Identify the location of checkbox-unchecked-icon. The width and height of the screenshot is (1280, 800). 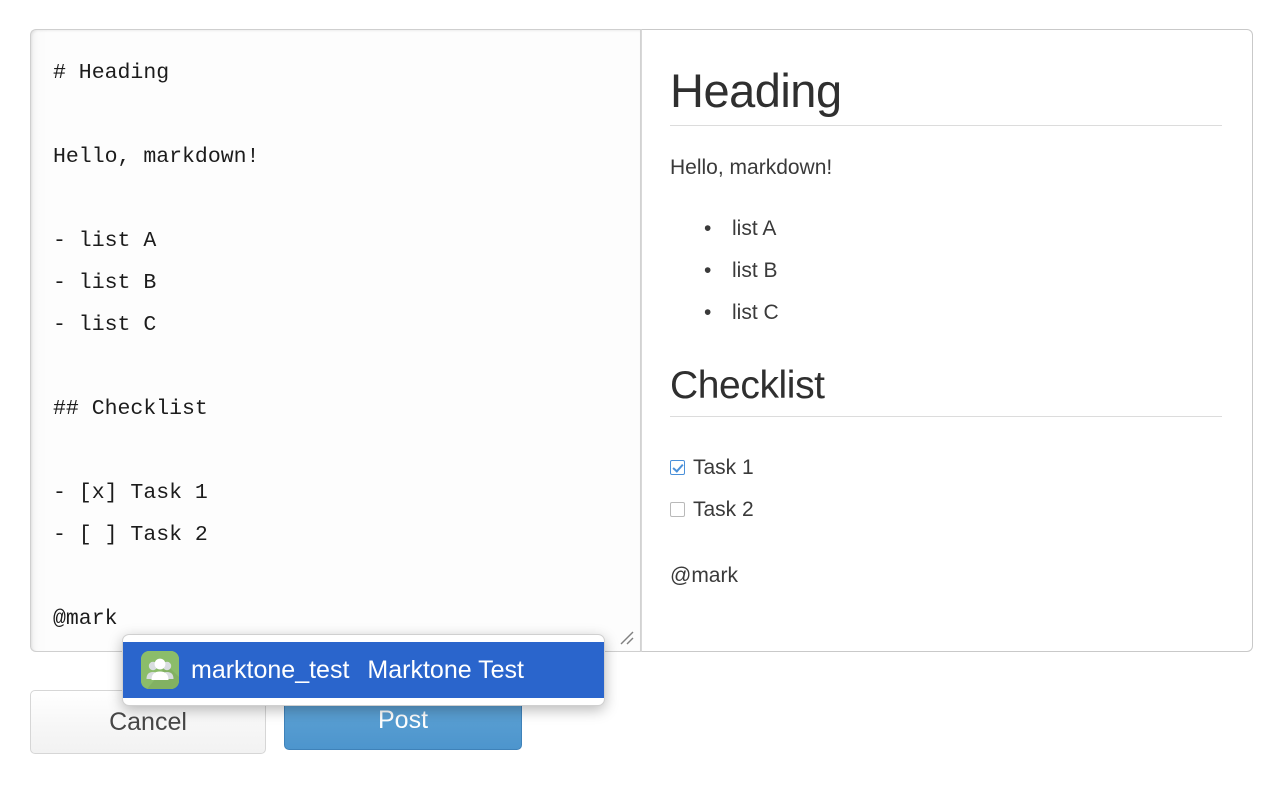
(677, 510).